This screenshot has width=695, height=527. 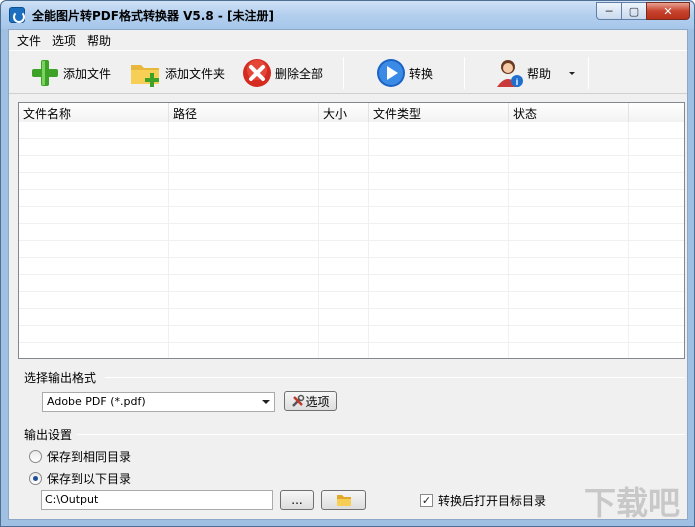 What do you see at coordinates (64, 40) in the screenshot?
I see `menu-options: 选项` at bounding box center [64, 40].